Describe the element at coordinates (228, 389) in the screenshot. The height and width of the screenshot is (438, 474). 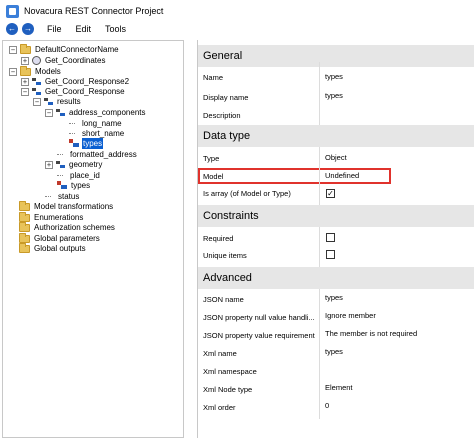
I see `xml-node-type-label: Xml Node type` at that location.